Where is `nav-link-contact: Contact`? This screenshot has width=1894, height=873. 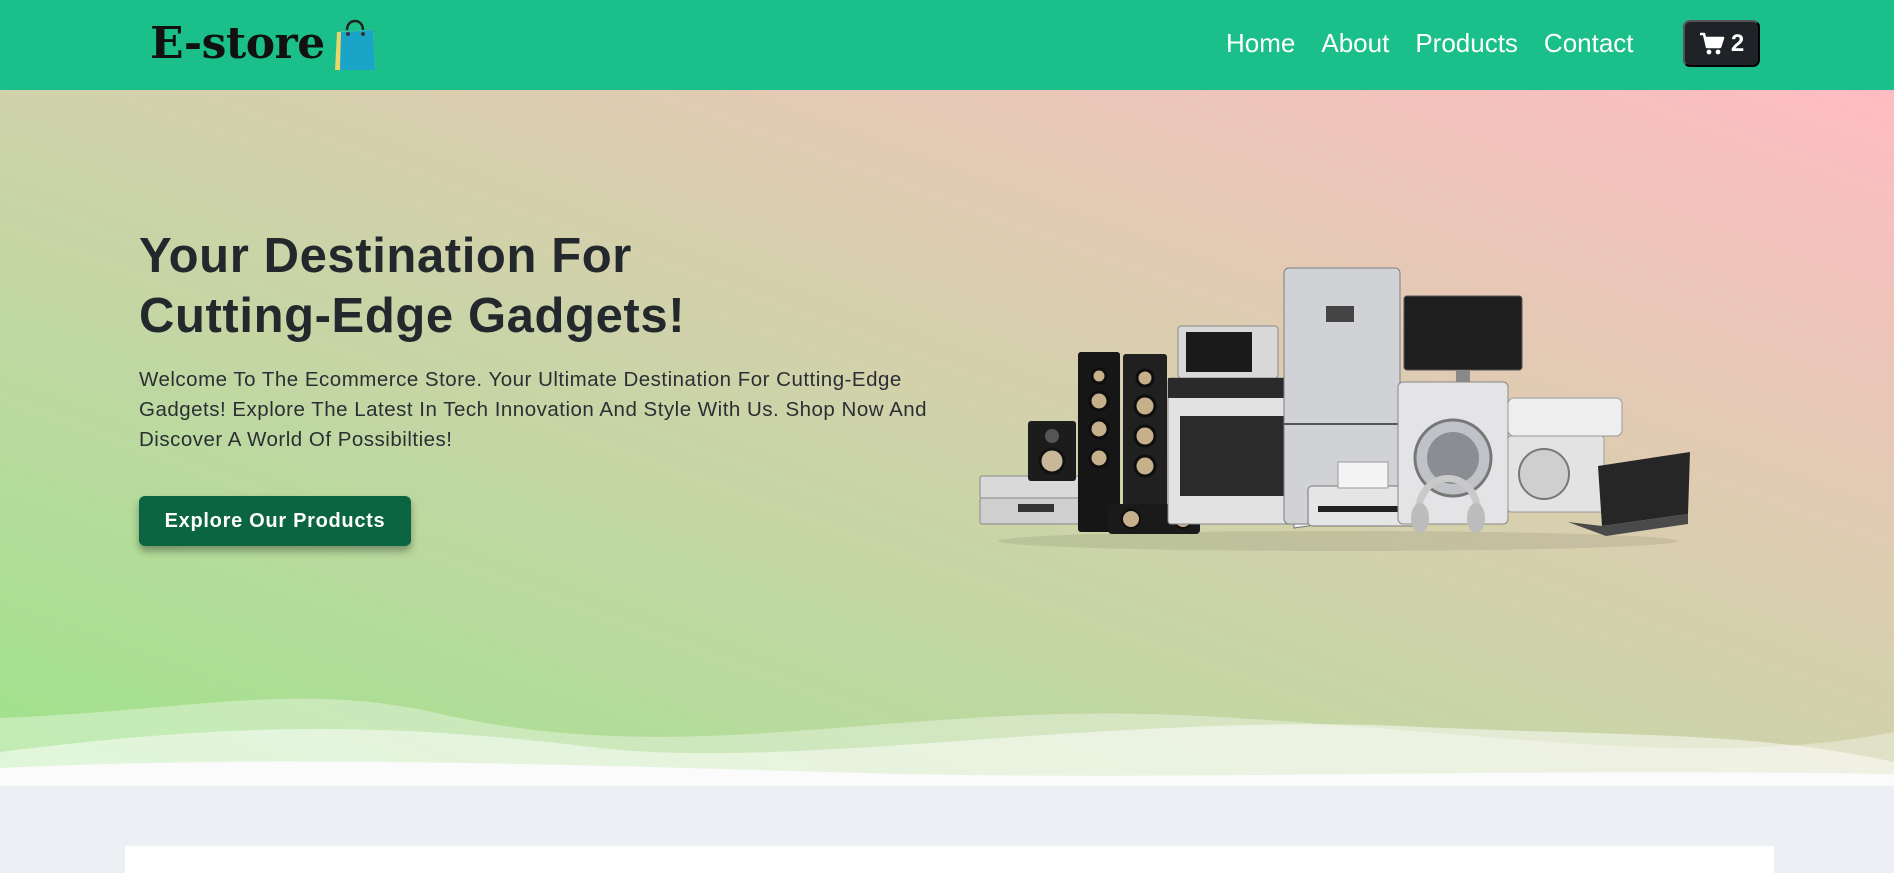
nav-link-contact: Contact is located at coordinates (1589, 43).